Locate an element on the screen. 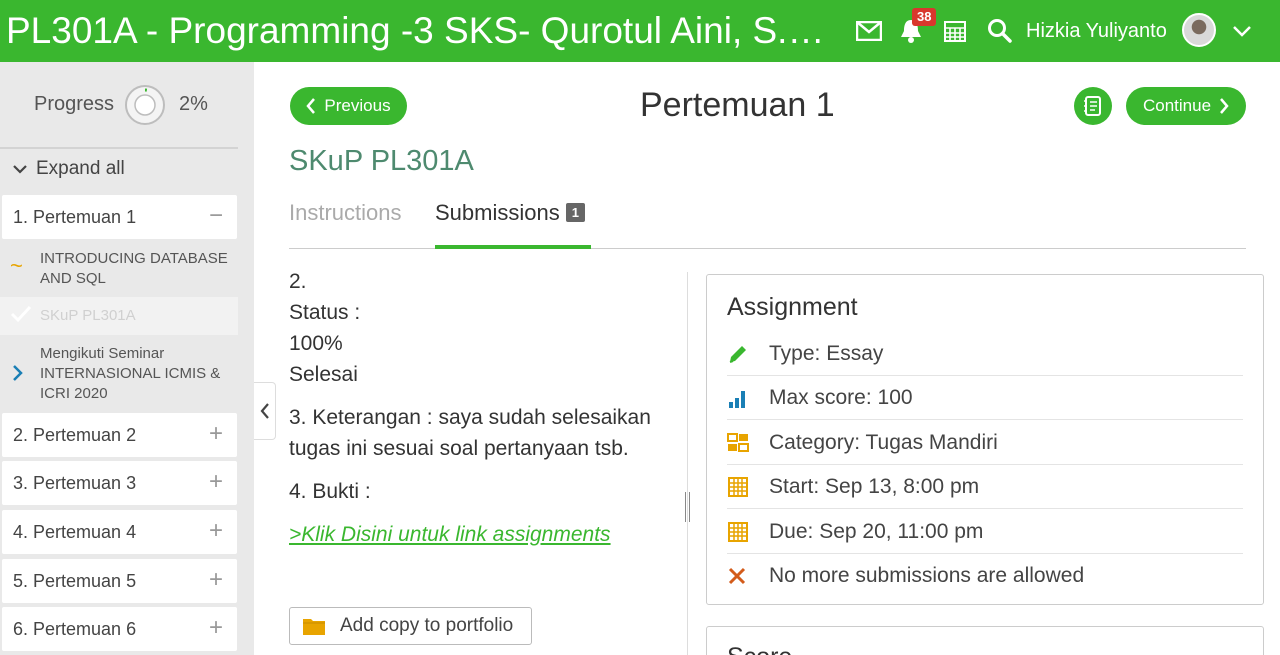 This screenshot has width=1280, height=655. submission-status-row: No more submissions are allowed is located at coordinates (985, 576).